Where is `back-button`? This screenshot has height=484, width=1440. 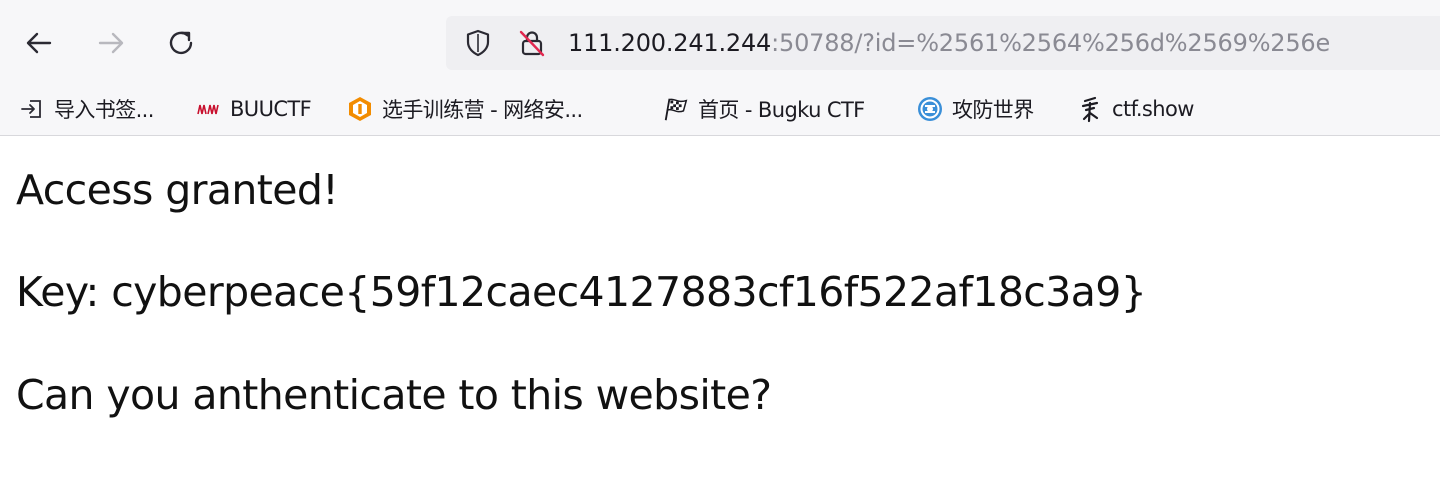 back-button is located at coordinates (39, 43).